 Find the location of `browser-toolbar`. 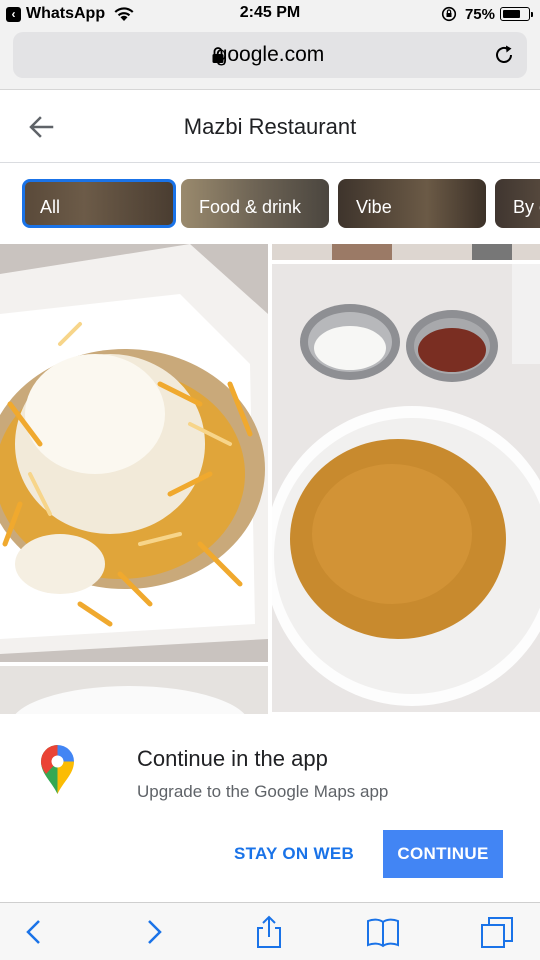

browser-toolbar is located at coordinates (270, 931).